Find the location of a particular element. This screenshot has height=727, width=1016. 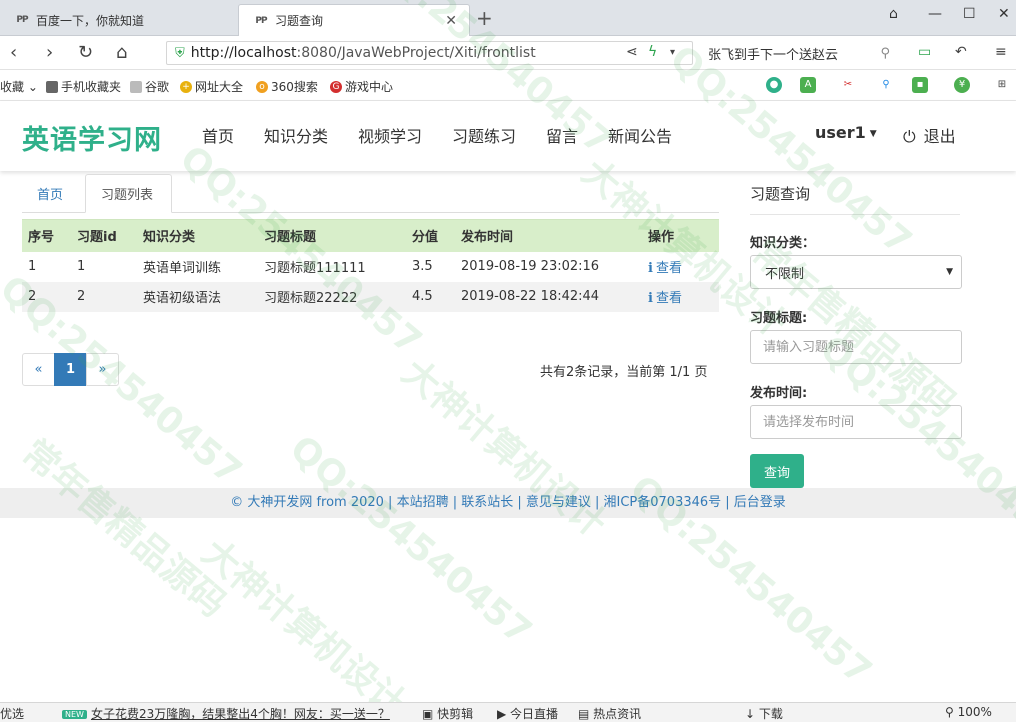

url-path: :8080/JavaWebProject/Xiti/frontlist is located at coordinates (416, 53).